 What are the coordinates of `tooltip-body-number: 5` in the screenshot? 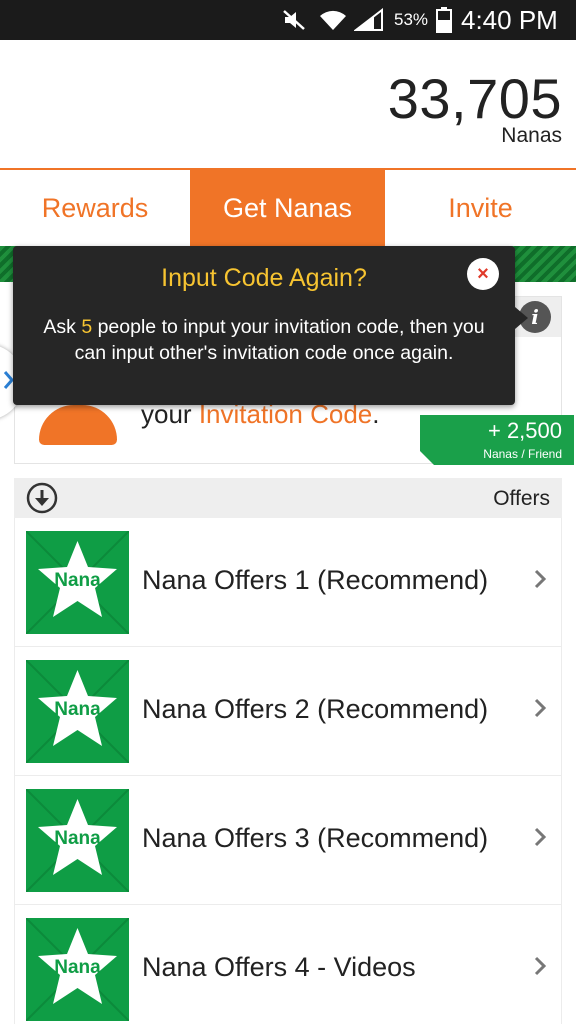 It's located at (87, 327).